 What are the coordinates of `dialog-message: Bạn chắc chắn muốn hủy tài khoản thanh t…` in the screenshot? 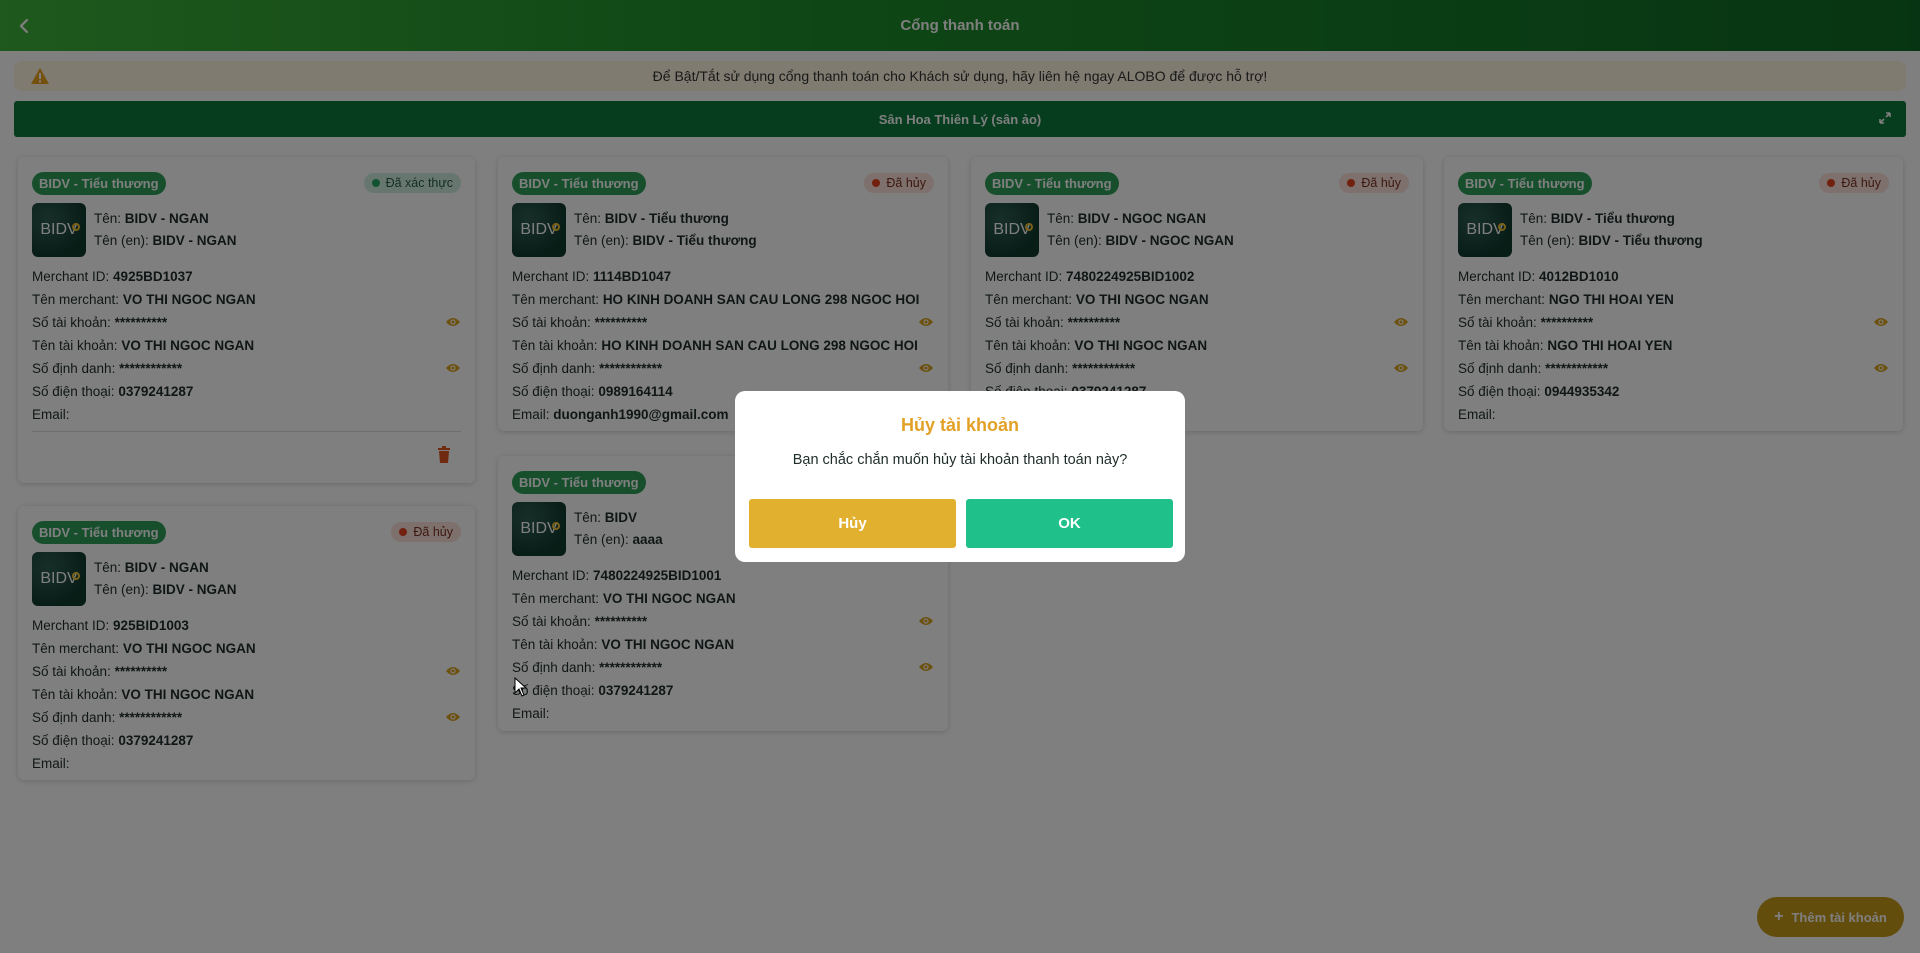 It's located at (960, 460).